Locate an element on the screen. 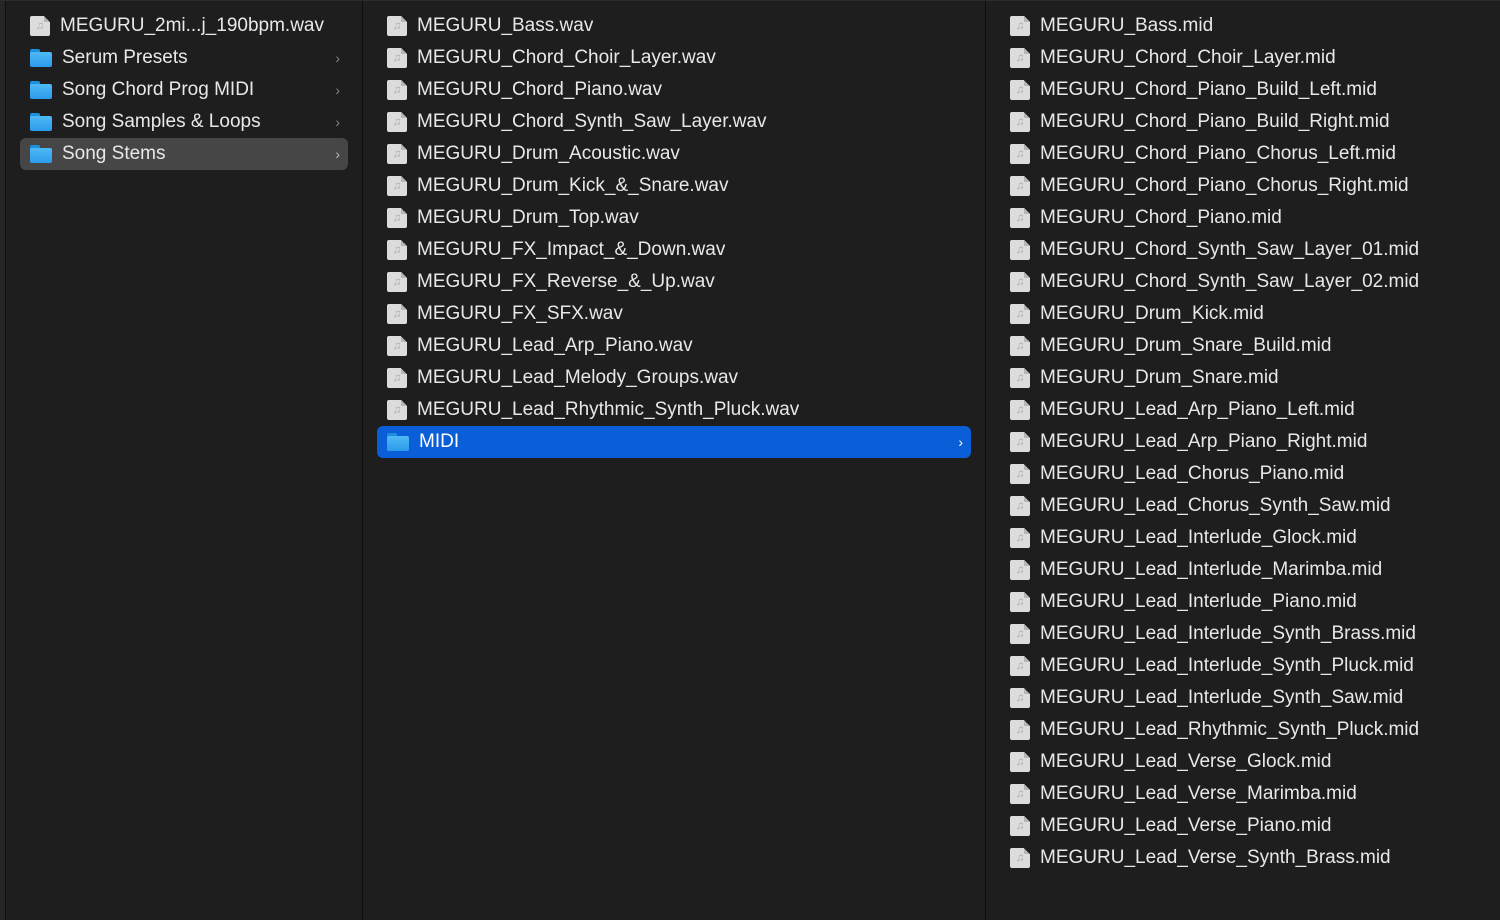 Image resolution: width=1500 pixels, height=920 pixels. file-item-meguru-fx-reverse-up-wav: ♫ MEGURU_FX_Reverse_&_Up.wav is located at coordinates (674, 282).